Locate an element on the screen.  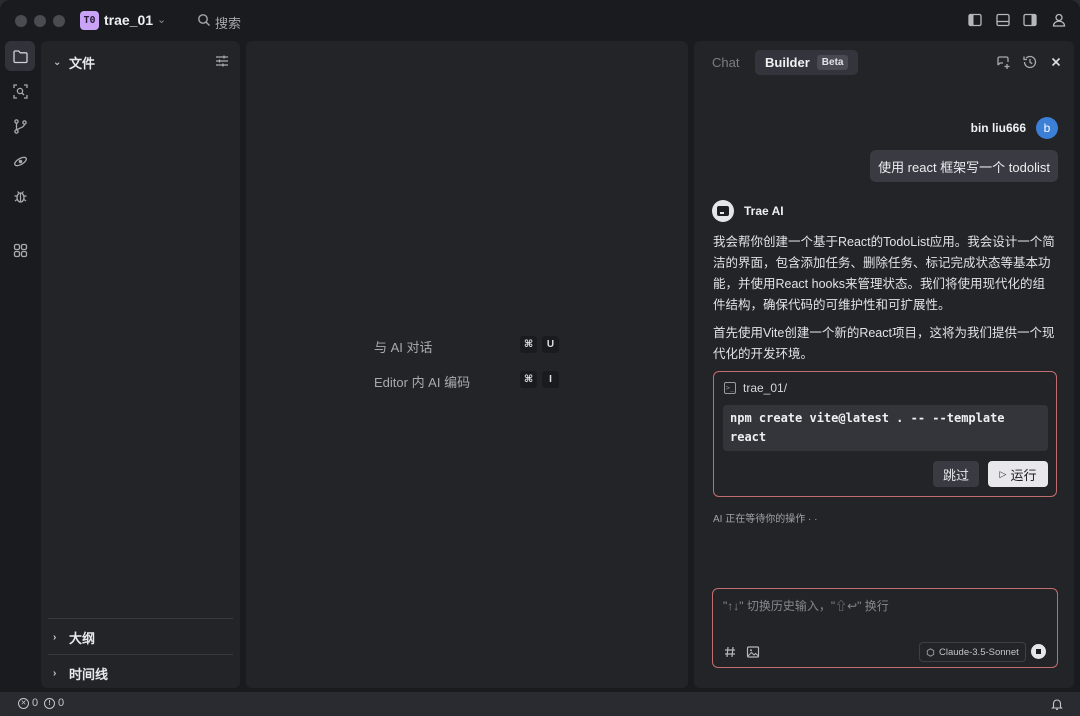
extensions-icon is located at coordinates (20, 250).